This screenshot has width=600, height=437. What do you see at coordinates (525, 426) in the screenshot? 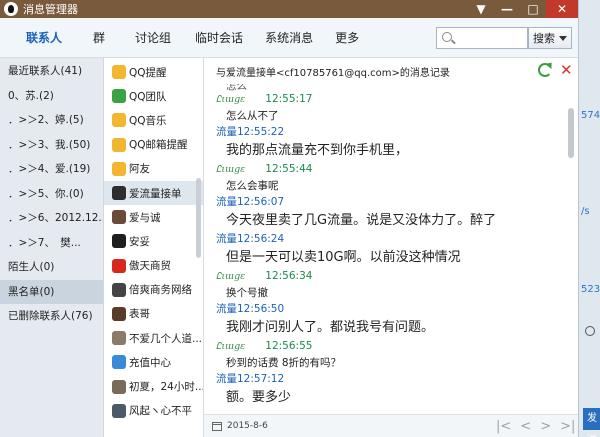
I see `prev-page-button: <` at bounding box center [525, 426].